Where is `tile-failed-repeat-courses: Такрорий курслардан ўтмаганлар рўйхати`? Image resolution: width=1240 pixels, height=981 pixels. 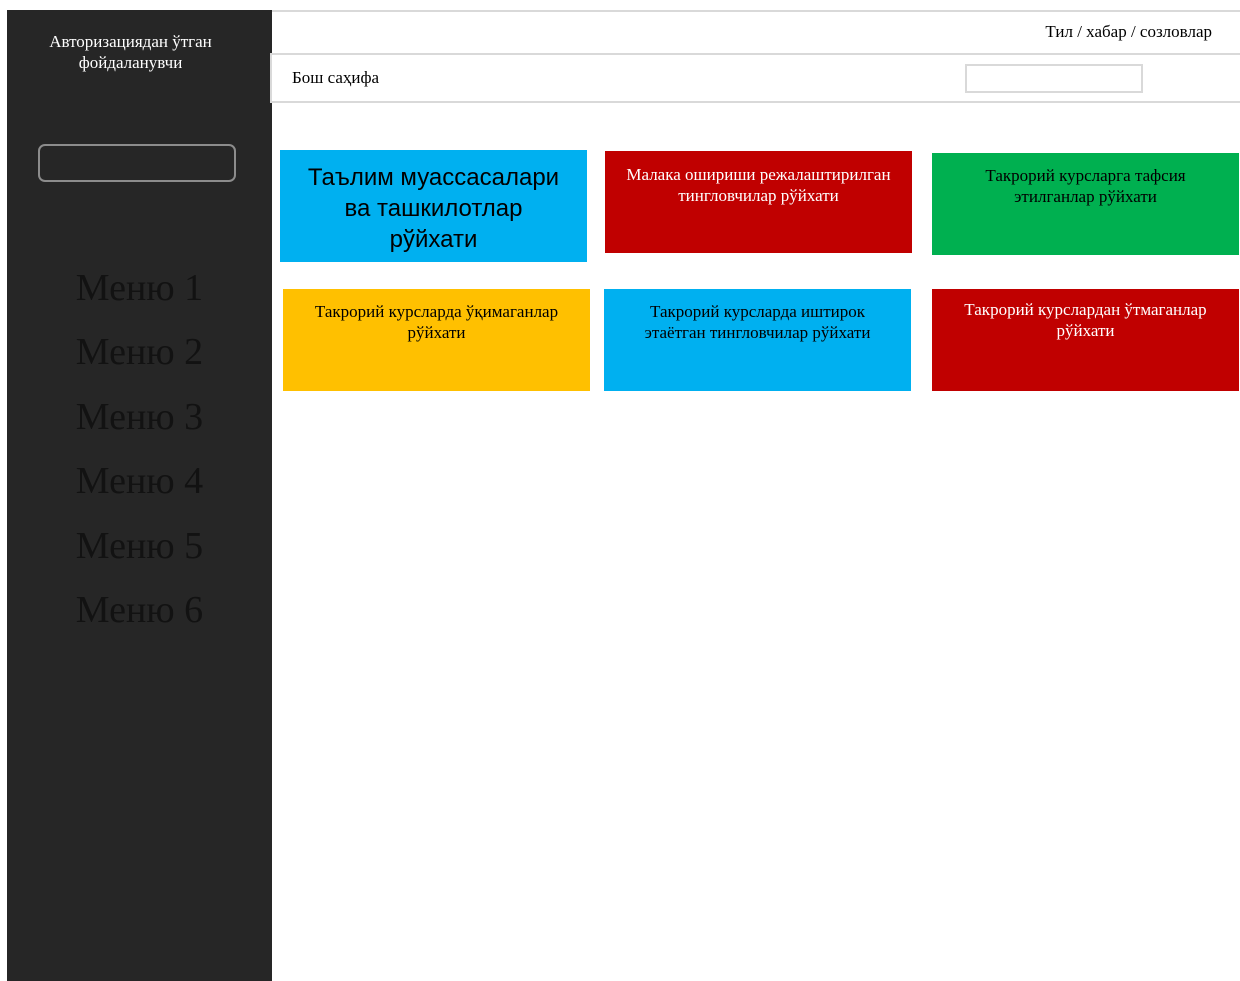
tile-failed-repeat-courses: Такрорий курслардан ўтмаганлар рўйхати is located at coordinates (1085, 340).